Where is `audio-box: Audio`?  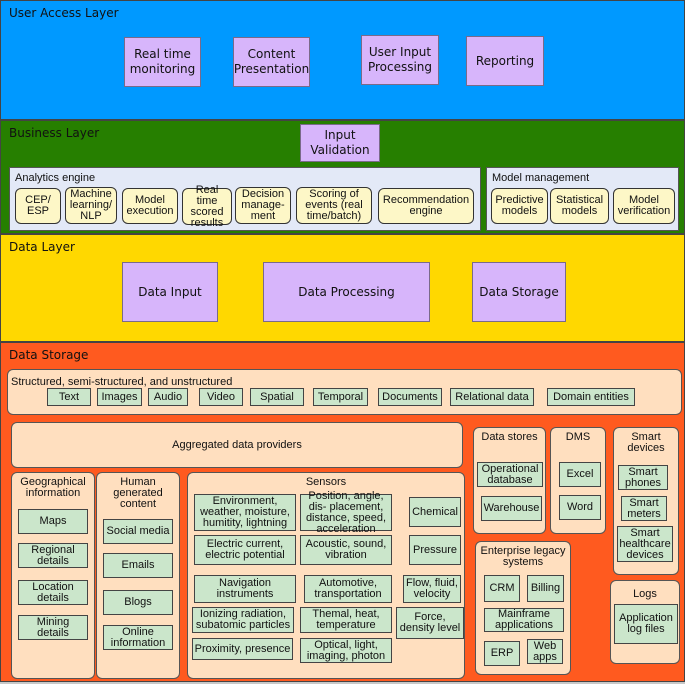
audio-box: Audio is located at coordinates (168, 397).